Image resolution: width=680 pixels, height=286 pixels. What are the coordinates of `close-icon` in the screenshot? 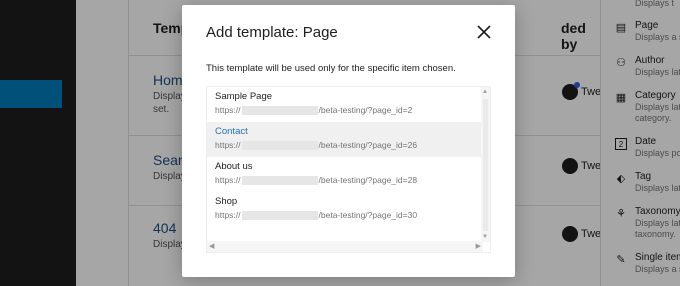 It's located at (484, 32).